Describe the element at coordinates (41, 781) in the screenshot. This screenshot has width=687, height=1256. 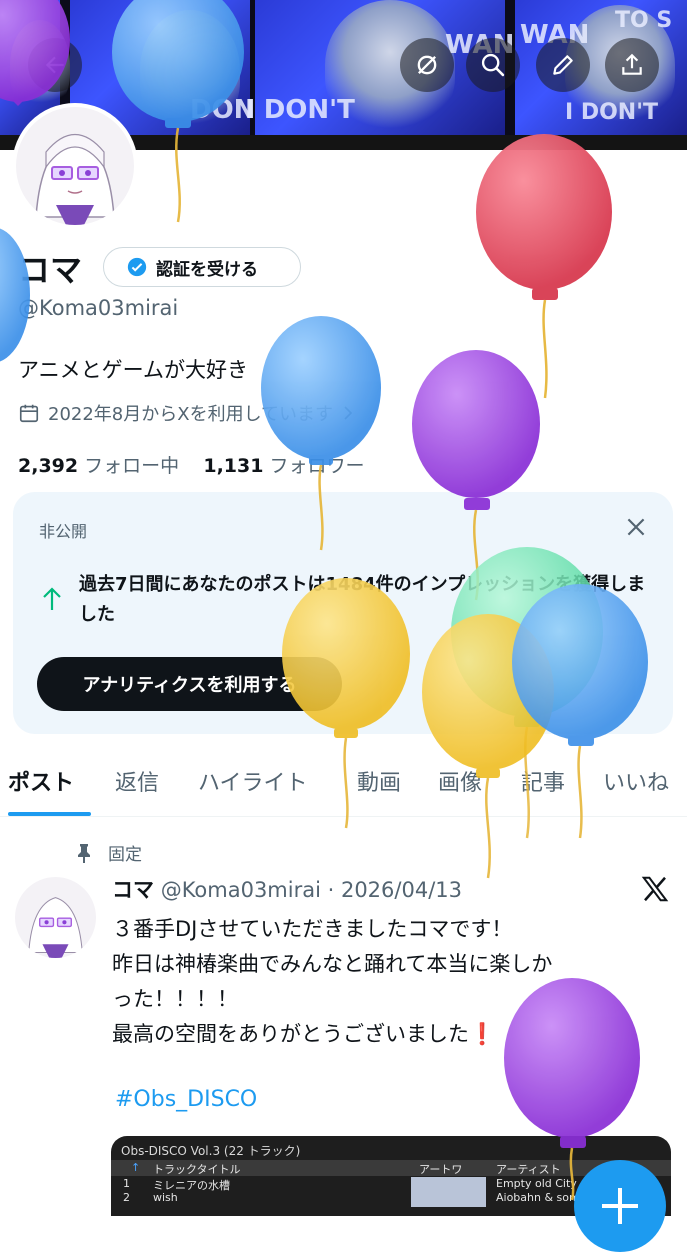
I see `tab-posts: ポスト` at that location.